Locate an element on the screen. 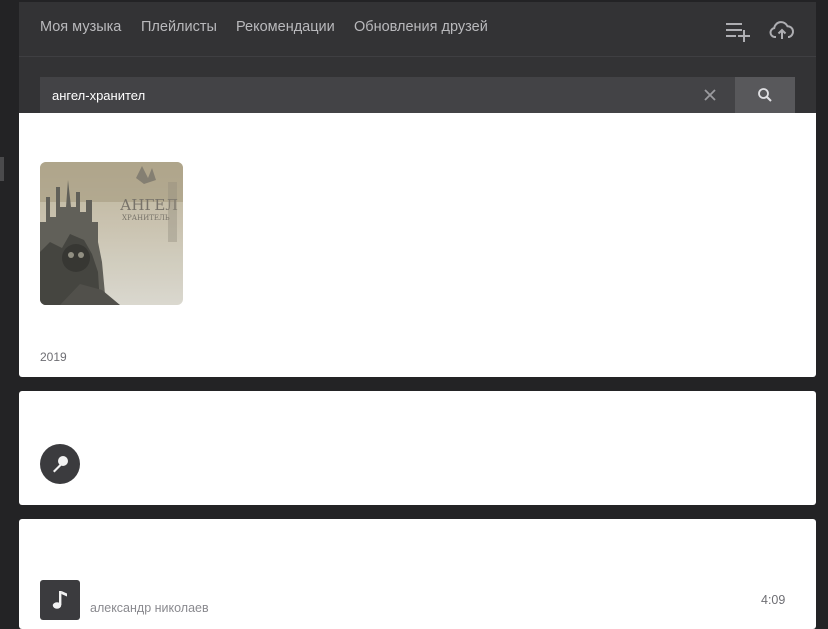 The height and width of the screenshot is (629, 828). music-note-icon is located at coordinates (59, 600).